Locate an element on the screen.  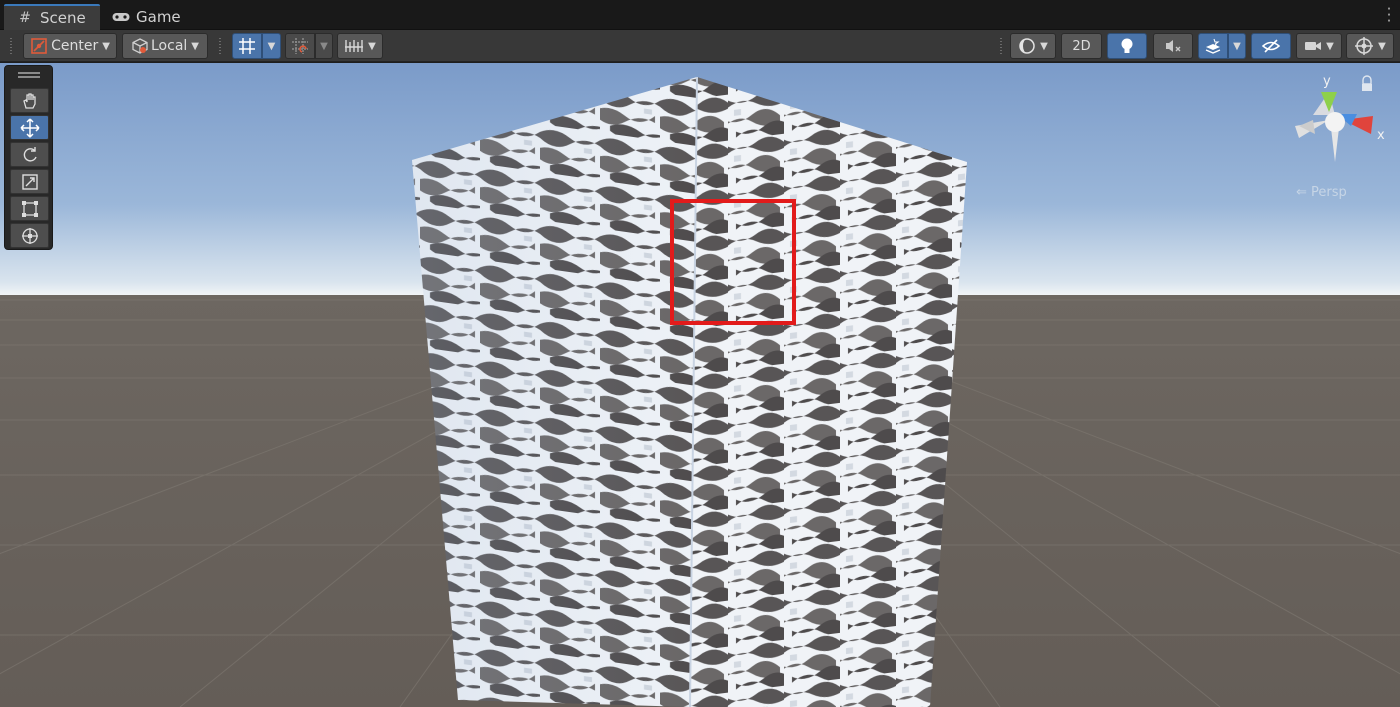
audio-mute-icon is located at coordinates (1173, 46).